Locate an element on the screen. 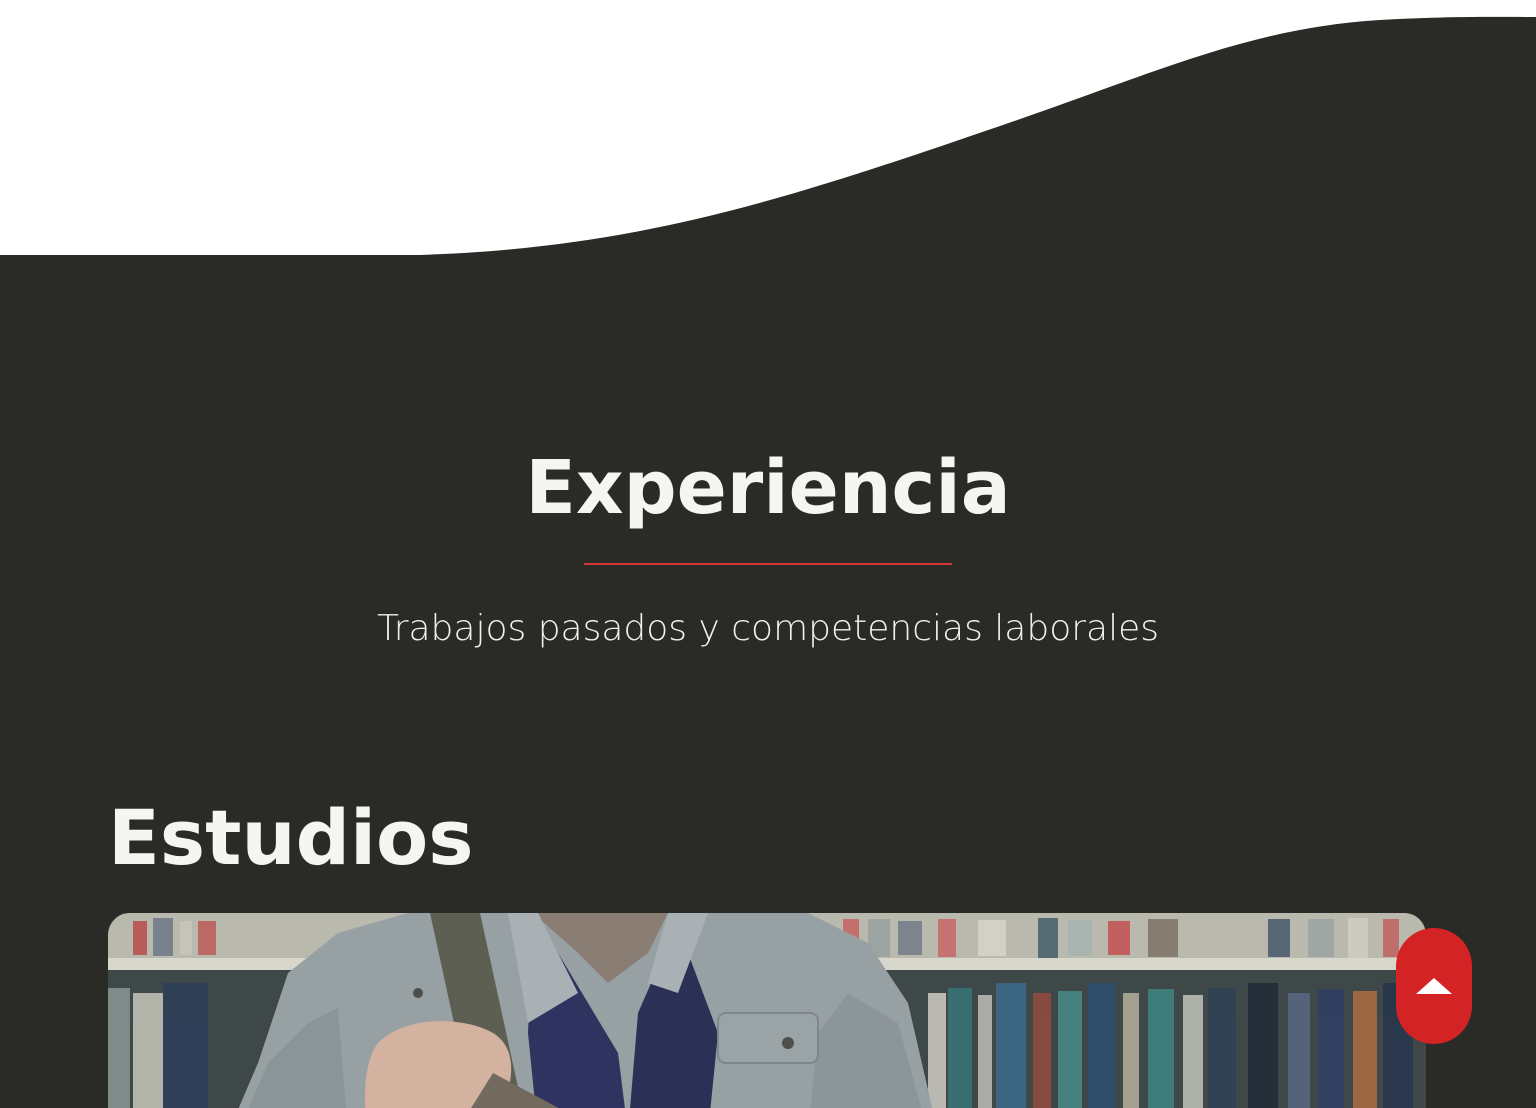 This screenshot has width=1536, height=1108. arrow-up-icon is located at coordinates (1434, 986).